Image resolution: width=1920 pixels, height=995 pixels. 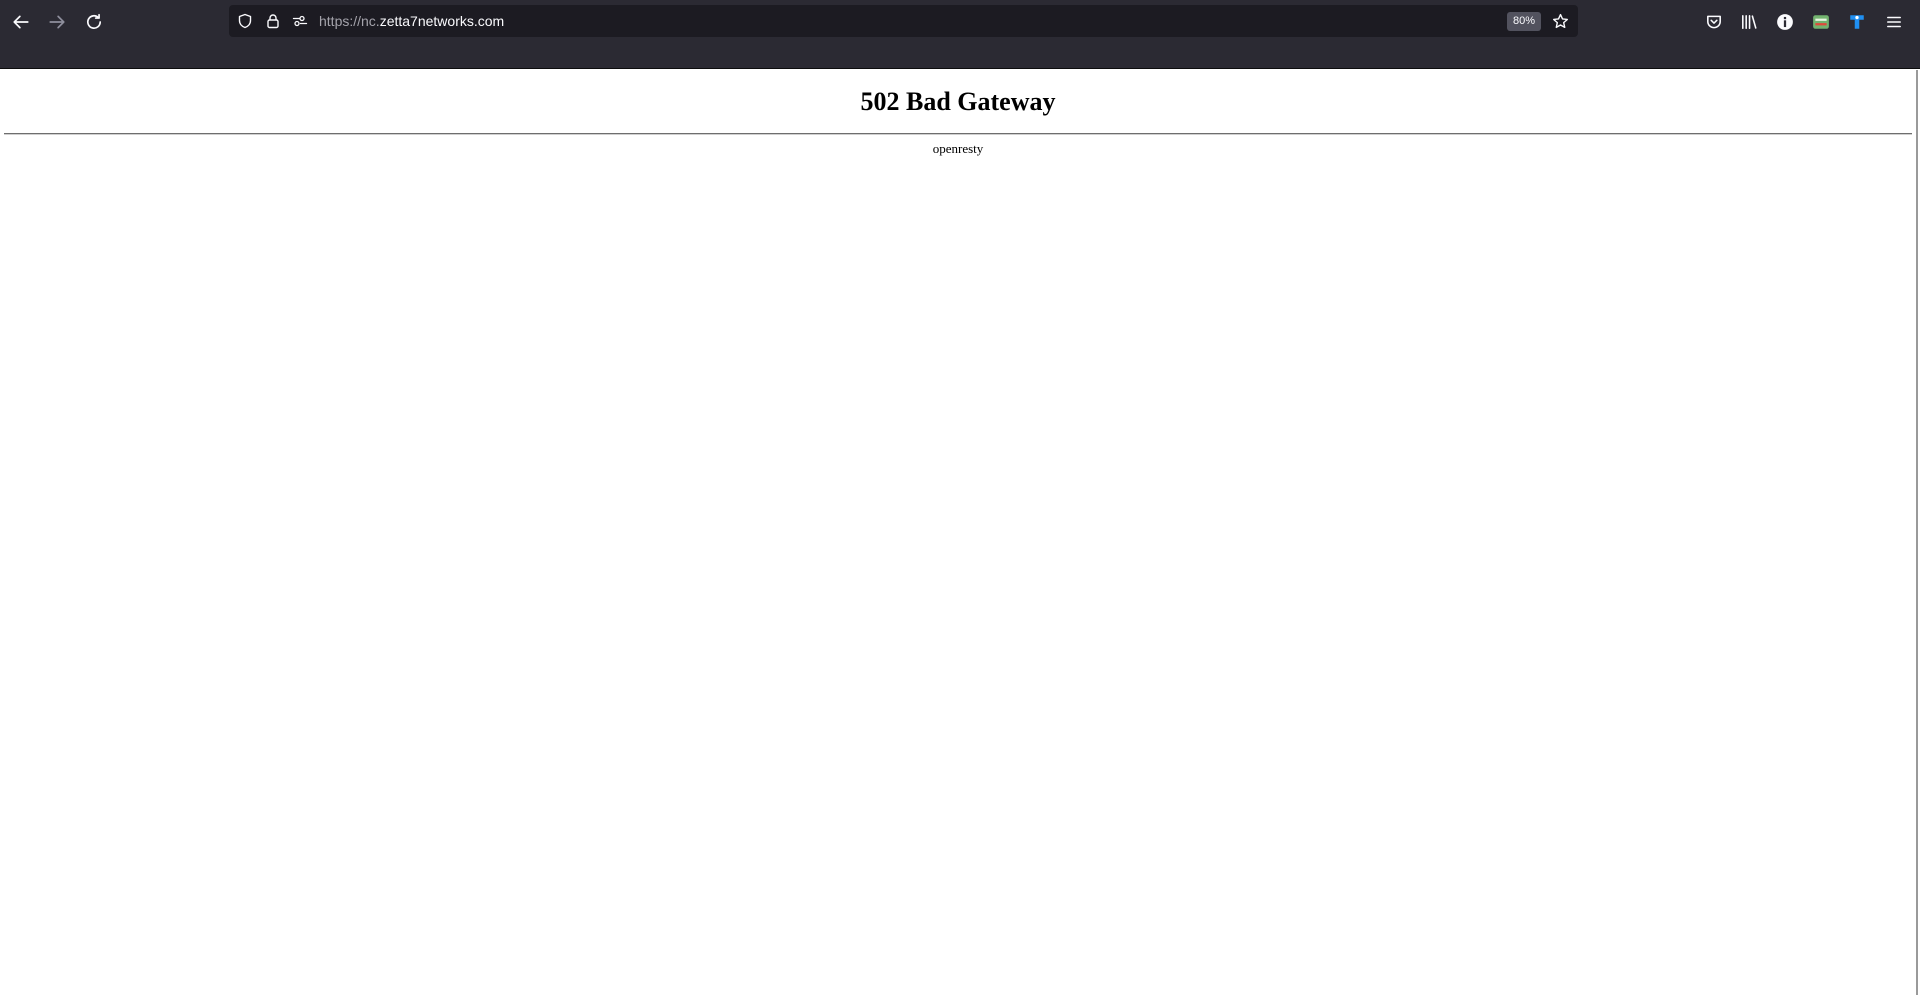 I want to click on forward-button, so click(x=57, y=22).